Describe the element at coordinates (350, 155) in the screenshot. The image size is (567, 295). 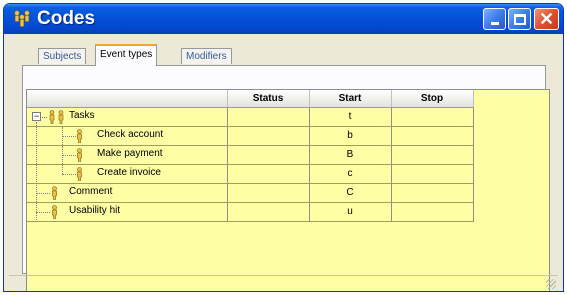
I see `row-start: B` at that location.